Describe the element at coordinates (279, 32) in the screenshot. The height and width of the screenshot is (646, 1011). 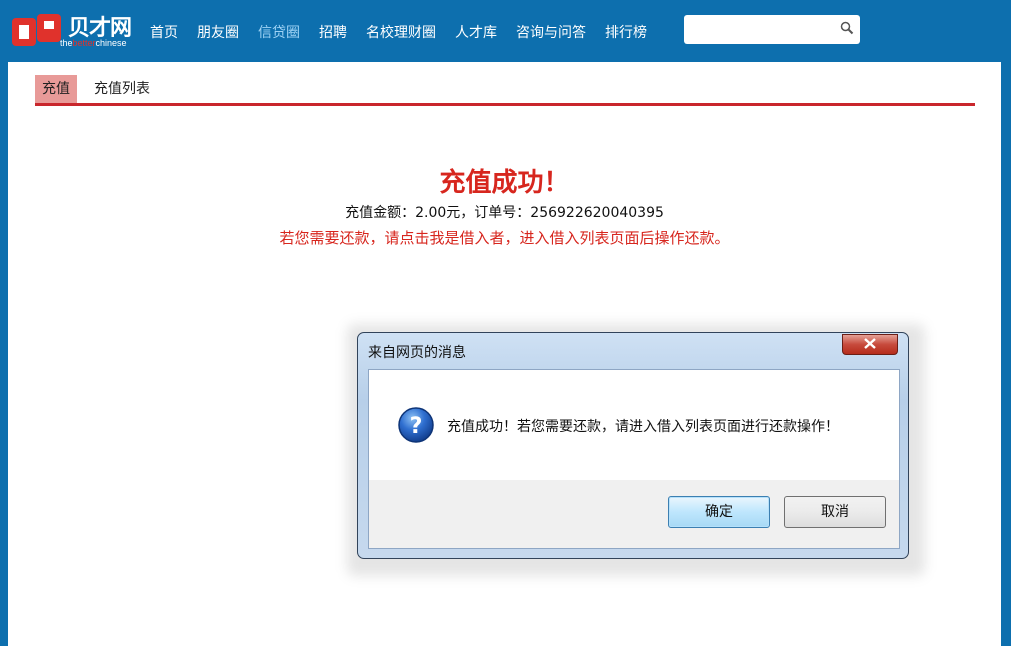
I see `nav-credit: 信贷圈` at that location.